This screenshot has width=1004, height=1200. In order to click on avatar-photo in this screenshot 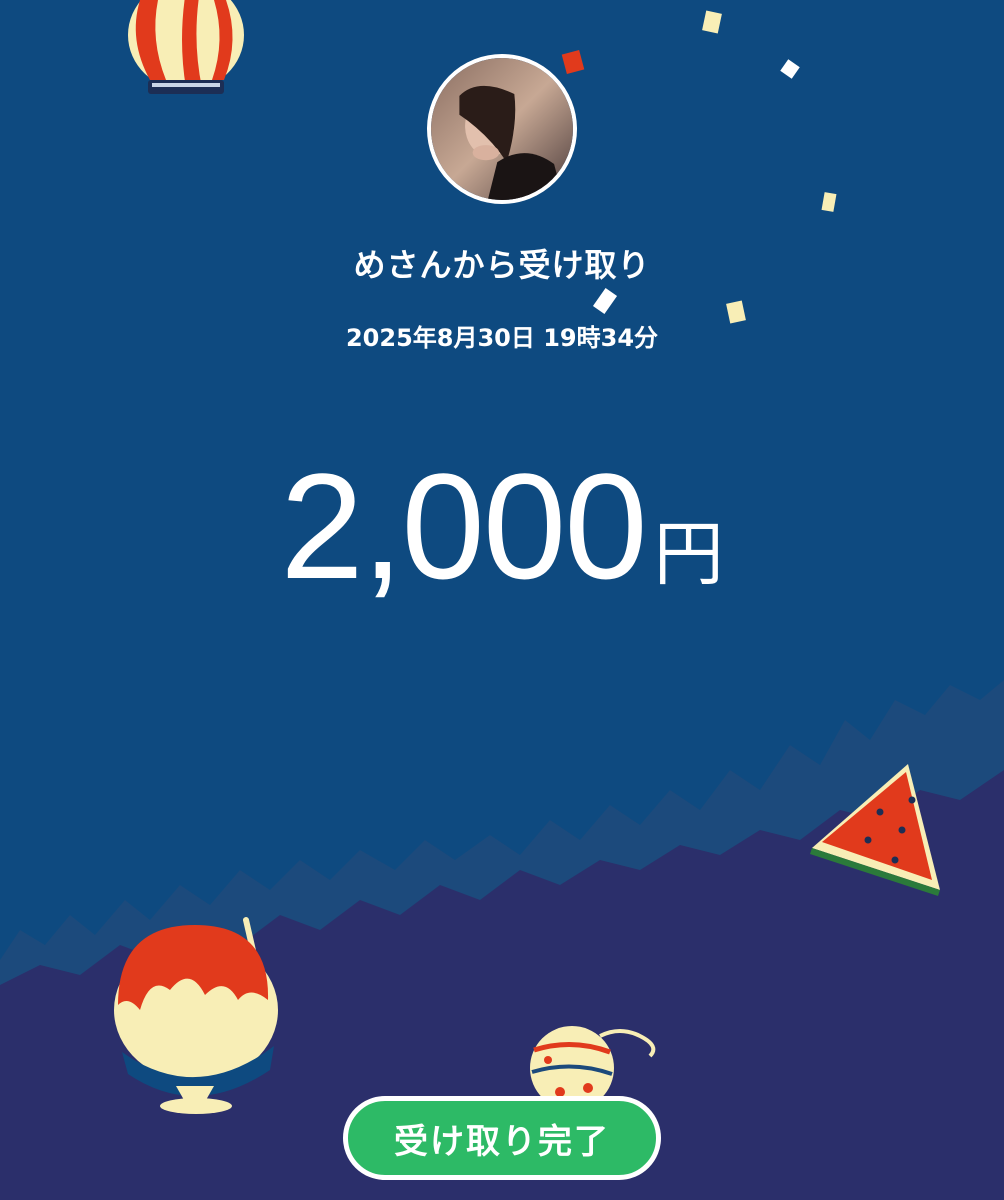, I will do `click(502, 129)`.